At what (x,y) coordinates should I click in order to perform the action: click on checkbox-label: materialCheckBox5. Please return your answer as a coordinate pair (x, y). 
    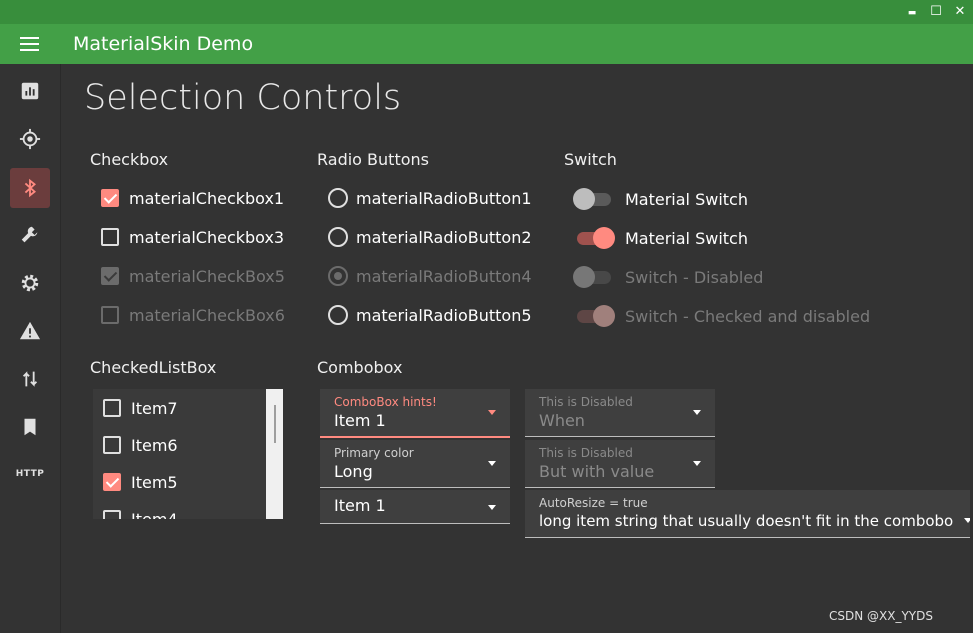
    Looking at the image, I should click on (207, 276).